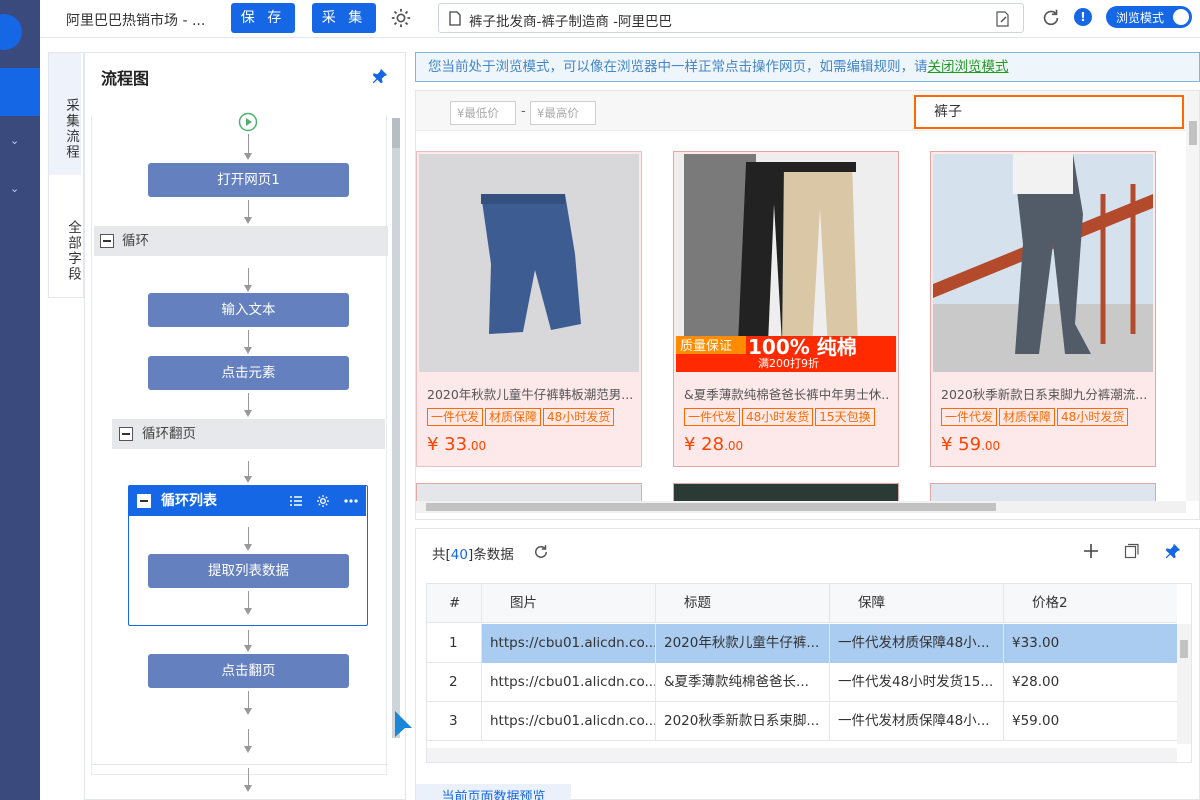 The height and width of the screenshot is (800, 1200). What do you see at coordinates (711, 507) in the screenshot?
I see `webview-horizontal-scrollbar-thumb` at bounding box center [711, 507].